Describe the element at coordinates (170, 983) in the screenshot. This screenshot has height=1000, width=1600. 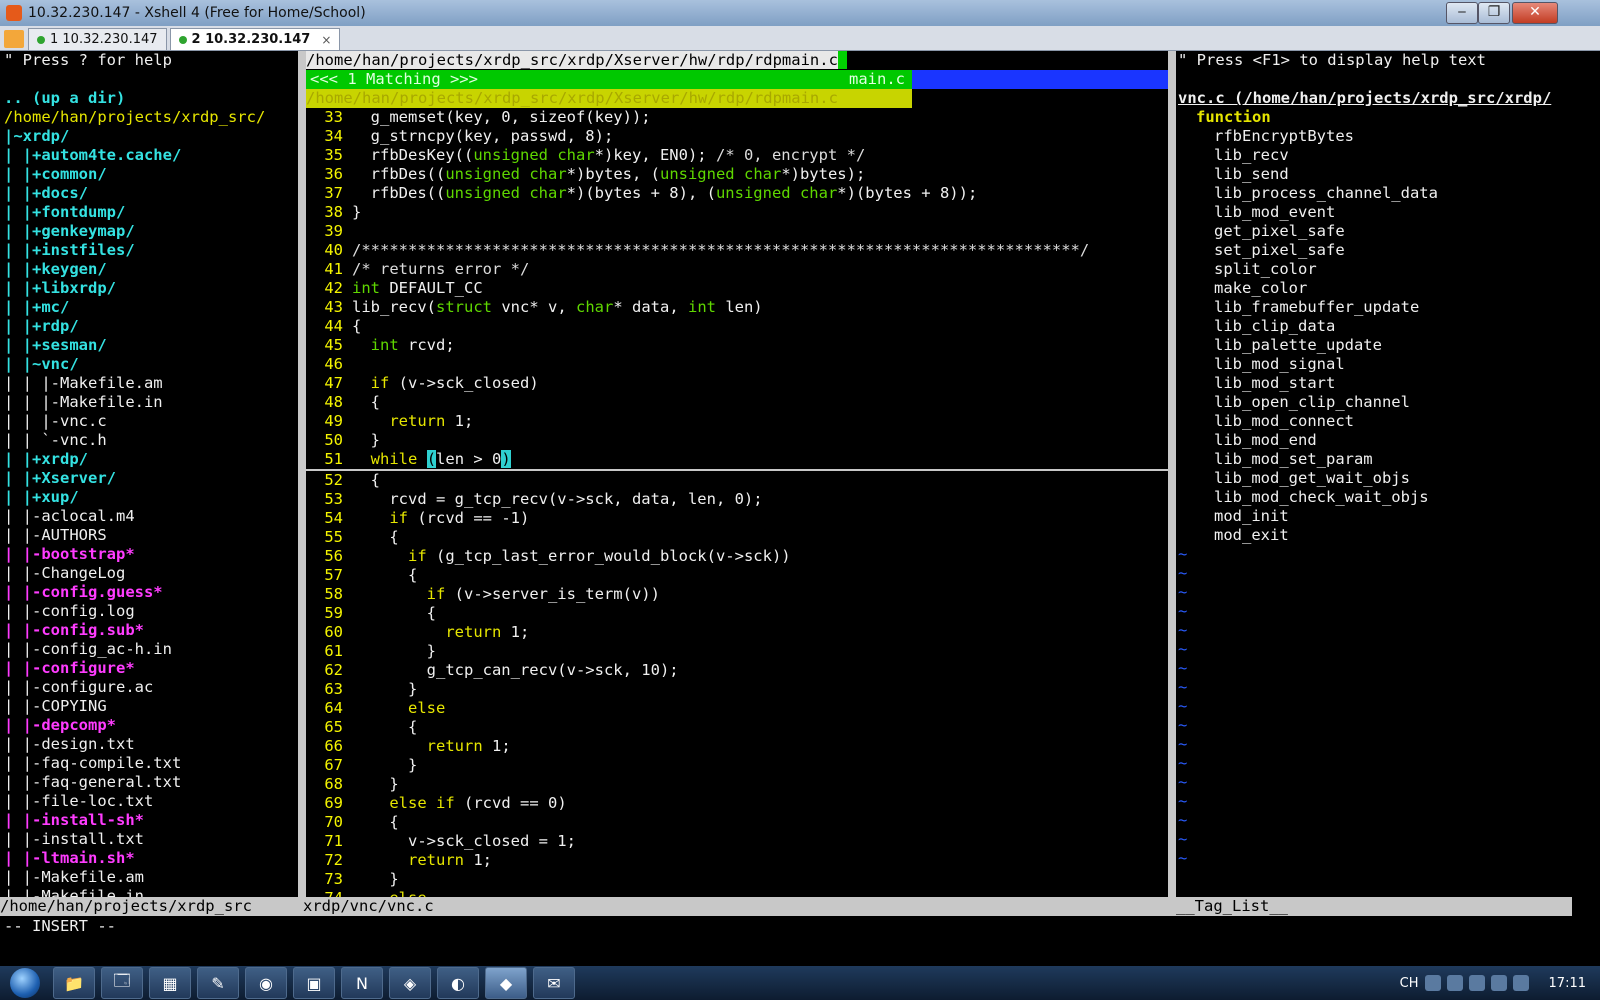
I see `taskbar-app-icon: ▦` at that location.